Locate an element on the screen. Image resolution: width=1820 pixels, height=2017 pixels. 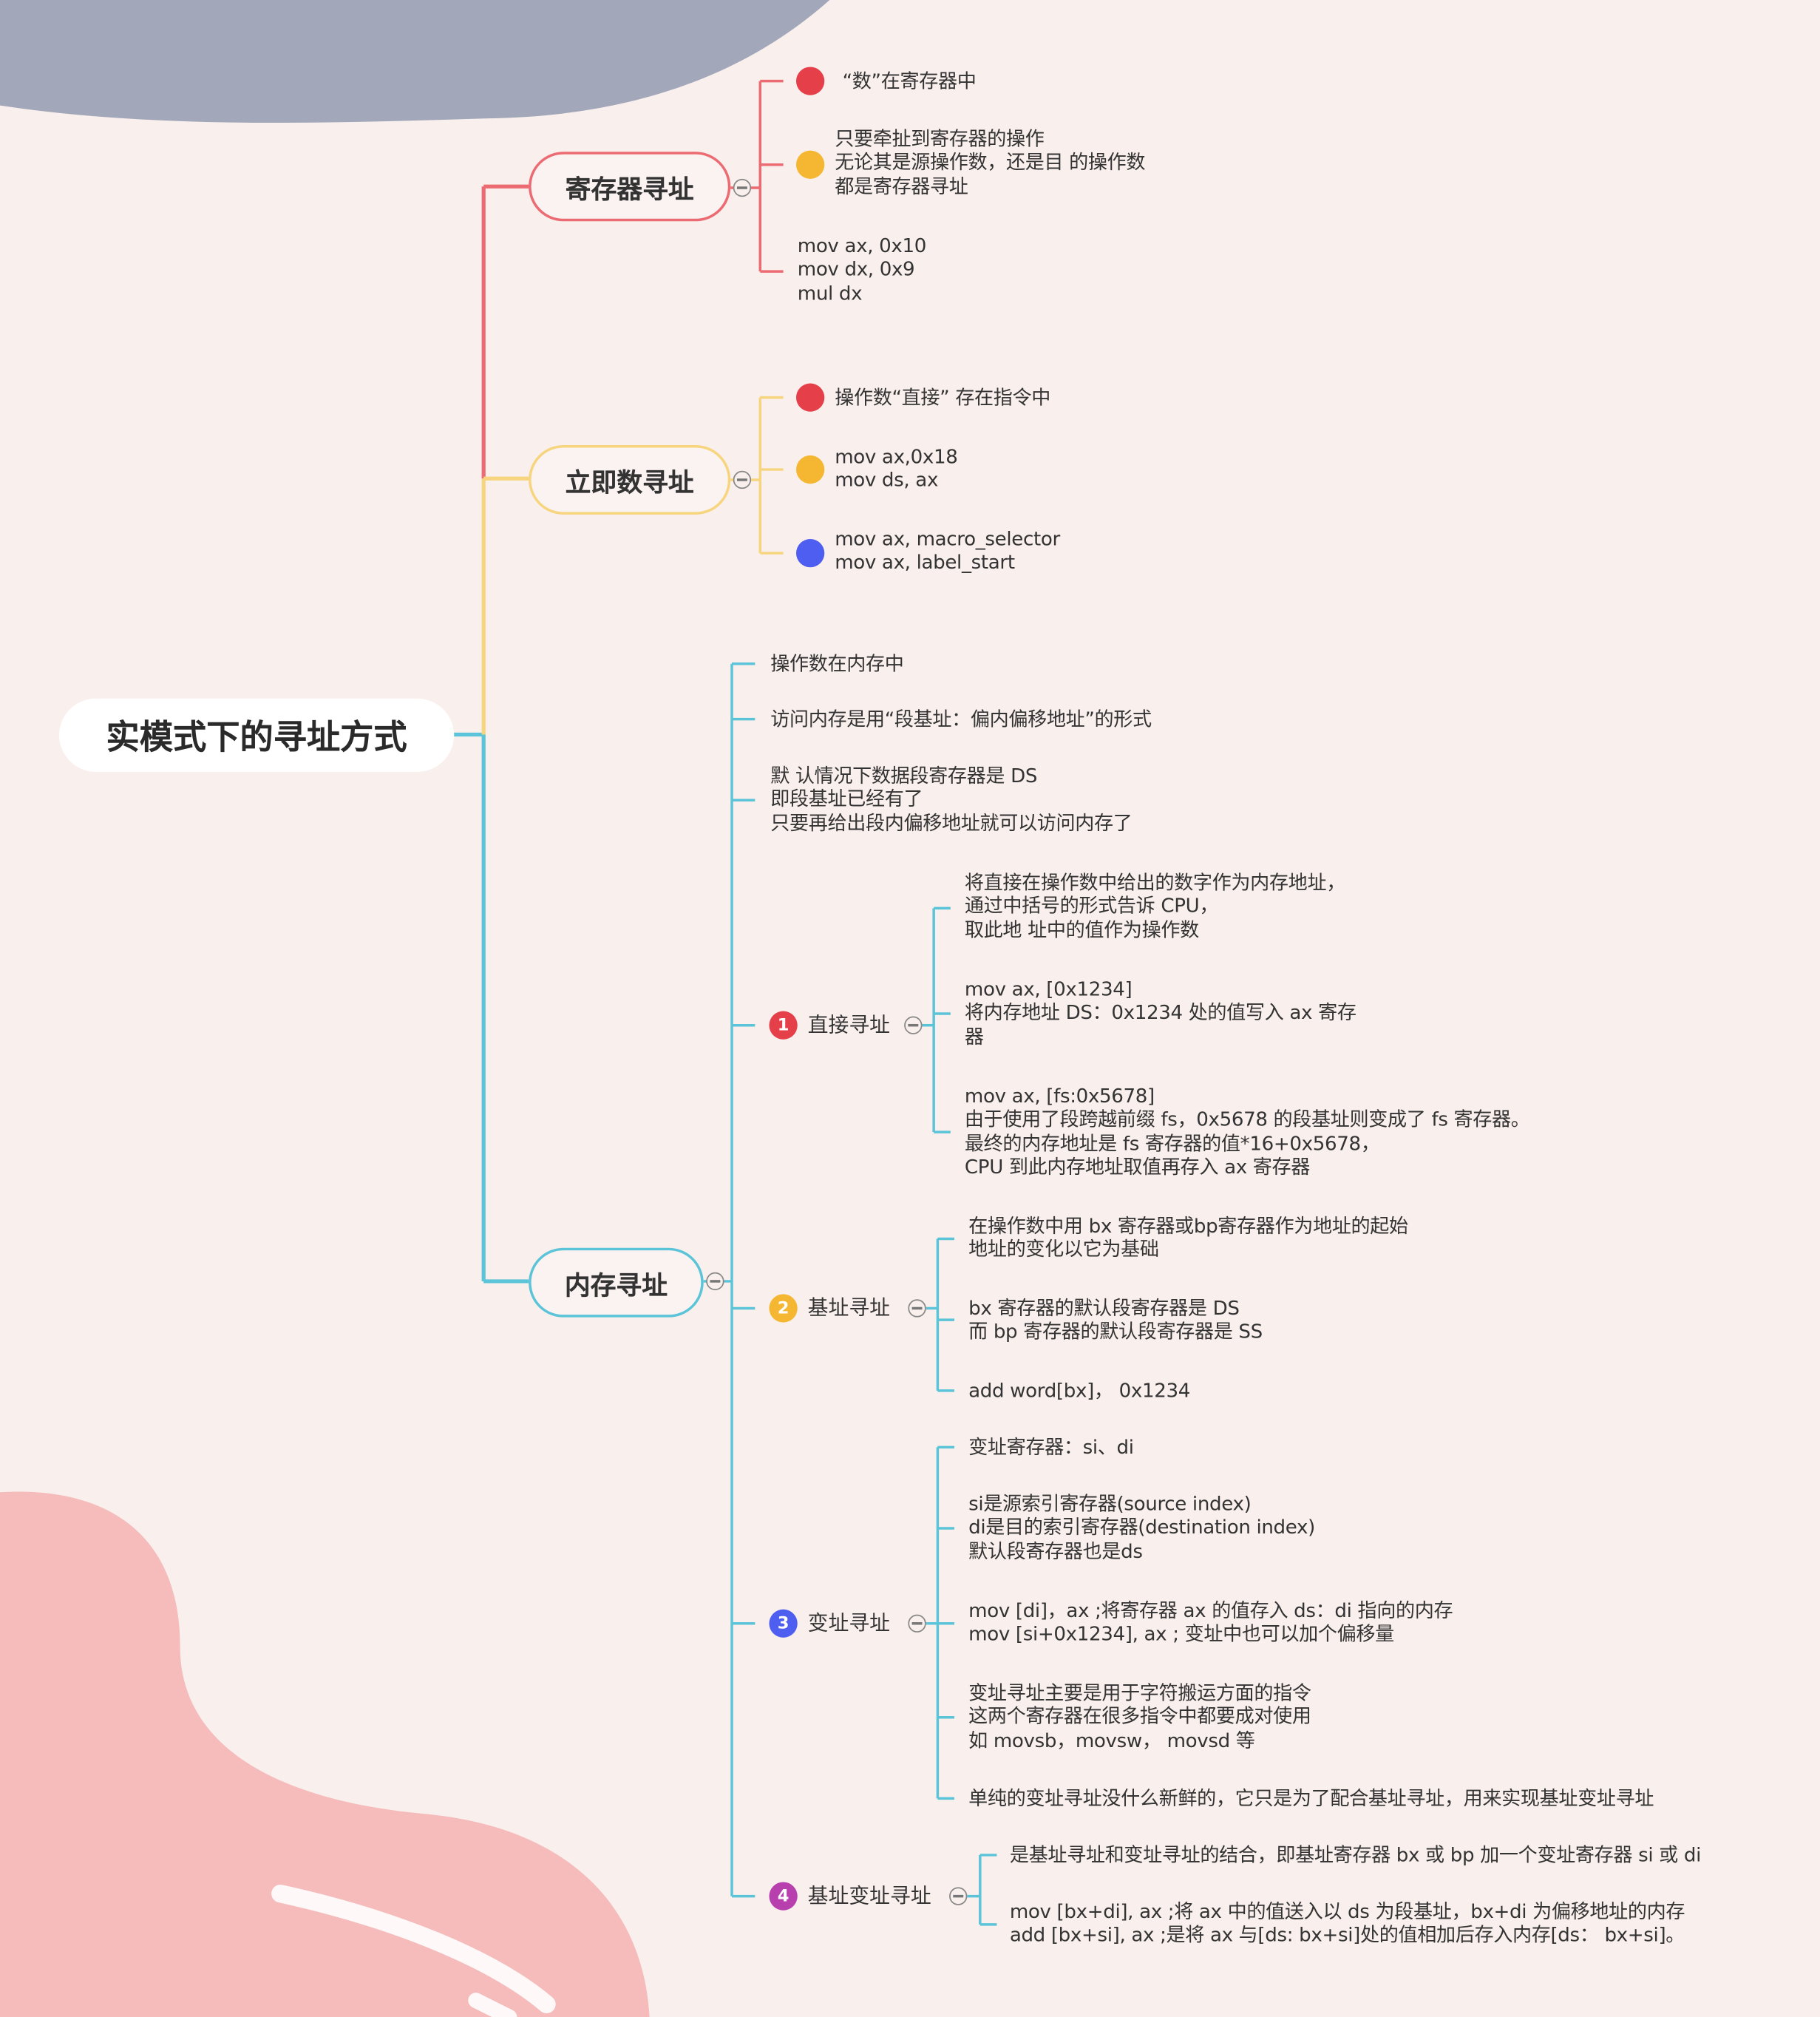
branch-topic: 内存寻址 is located at coordinates (616, 1282).